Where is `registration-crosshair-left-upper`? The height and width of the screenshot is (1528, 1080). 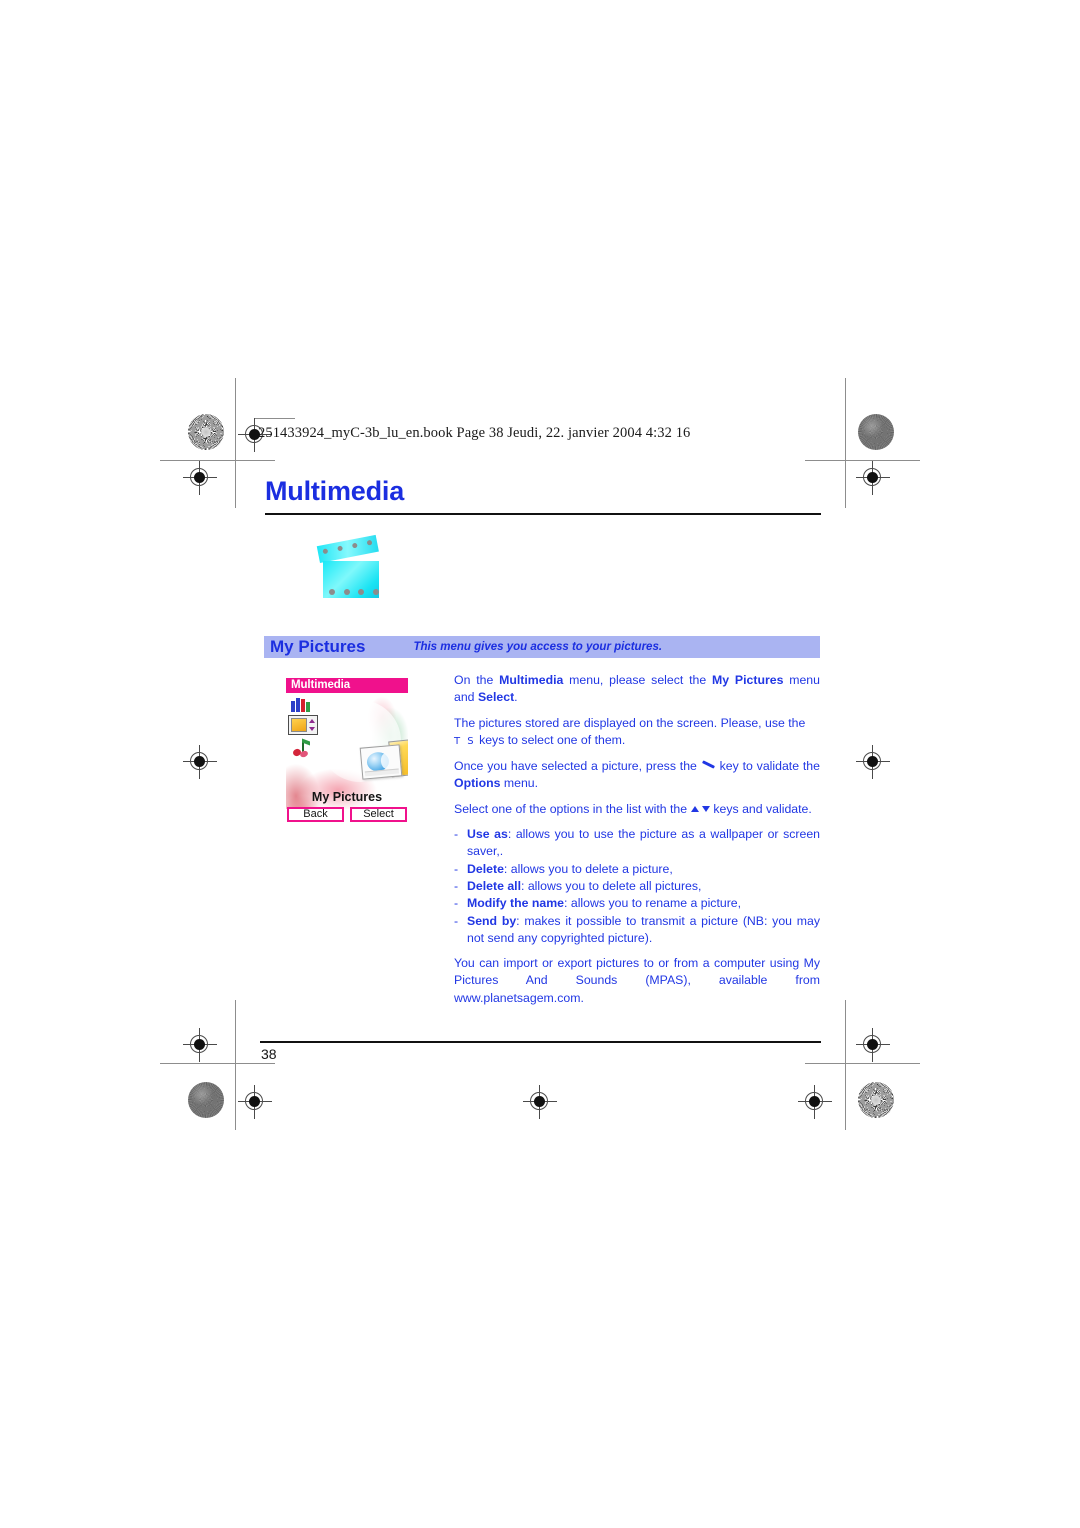 registration-crosshair-left-upper is located at coordinates (200, 478).